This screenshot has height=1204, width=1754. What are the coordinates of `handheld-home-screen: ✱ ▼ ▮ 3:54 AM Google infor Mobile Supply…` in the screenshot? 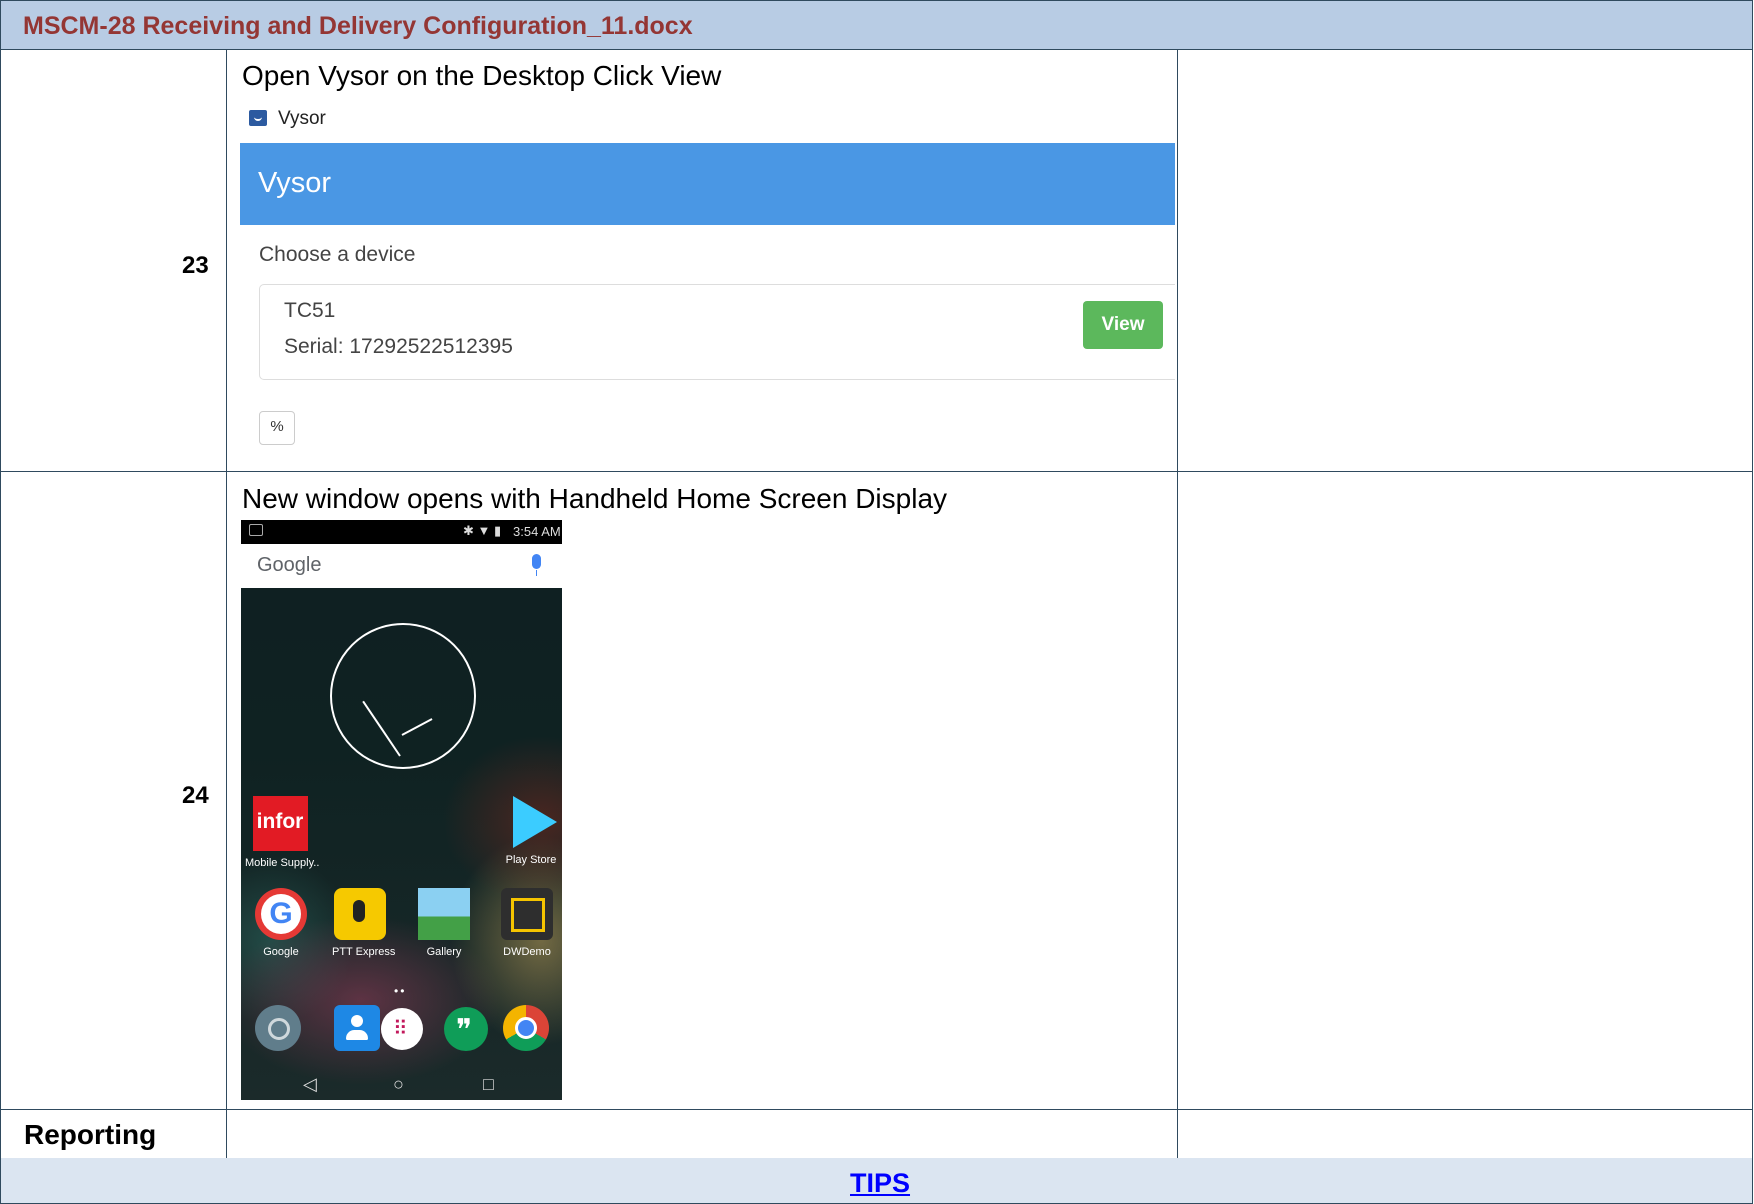 It's located at (401, 810).